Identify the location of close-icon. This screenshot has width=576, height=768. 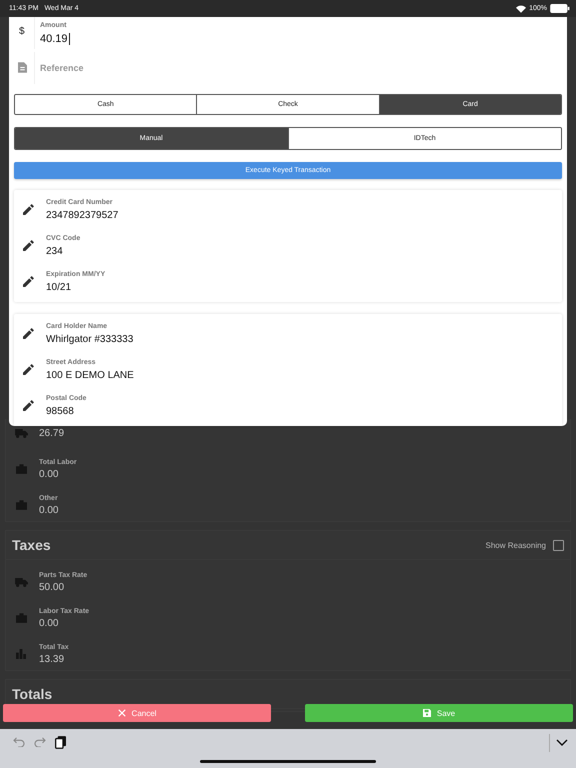
(122, 713).